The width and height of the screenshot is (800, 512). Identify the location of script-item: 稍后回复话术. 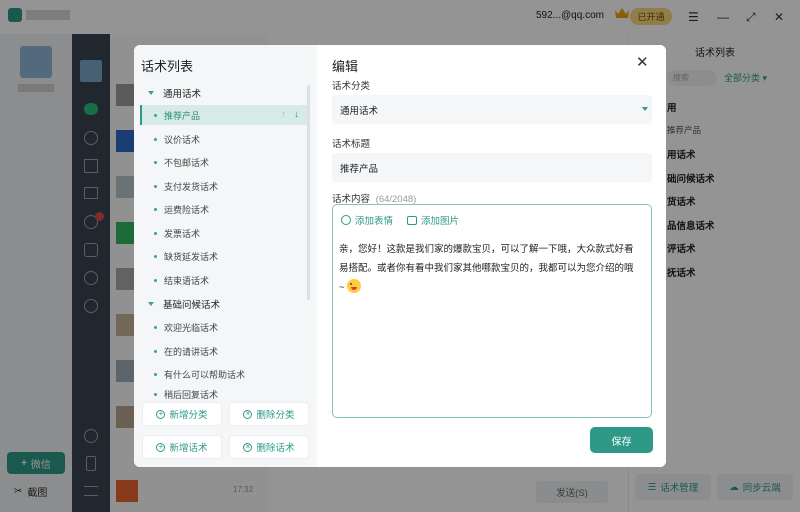
(223, 394).